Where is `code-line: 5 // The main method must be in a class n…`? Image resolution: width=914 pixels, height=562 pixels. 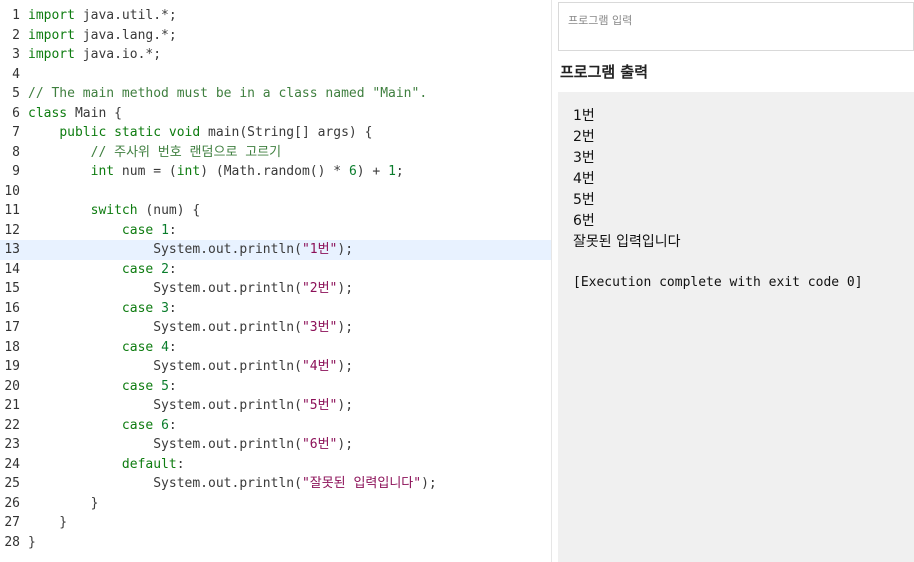 code-line: 5 // The main method must be in a class n… is located at coordinates (275, 94).